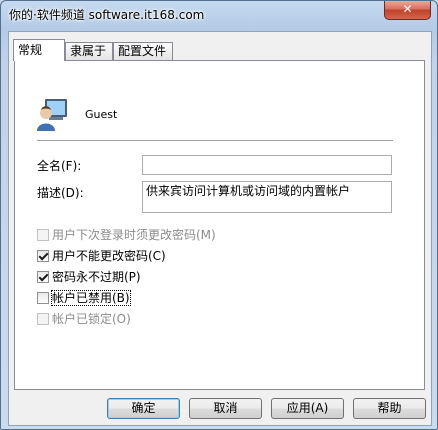  Describe the element at coordinates (215, 140) in the screenshot. I see `divider` at that location.